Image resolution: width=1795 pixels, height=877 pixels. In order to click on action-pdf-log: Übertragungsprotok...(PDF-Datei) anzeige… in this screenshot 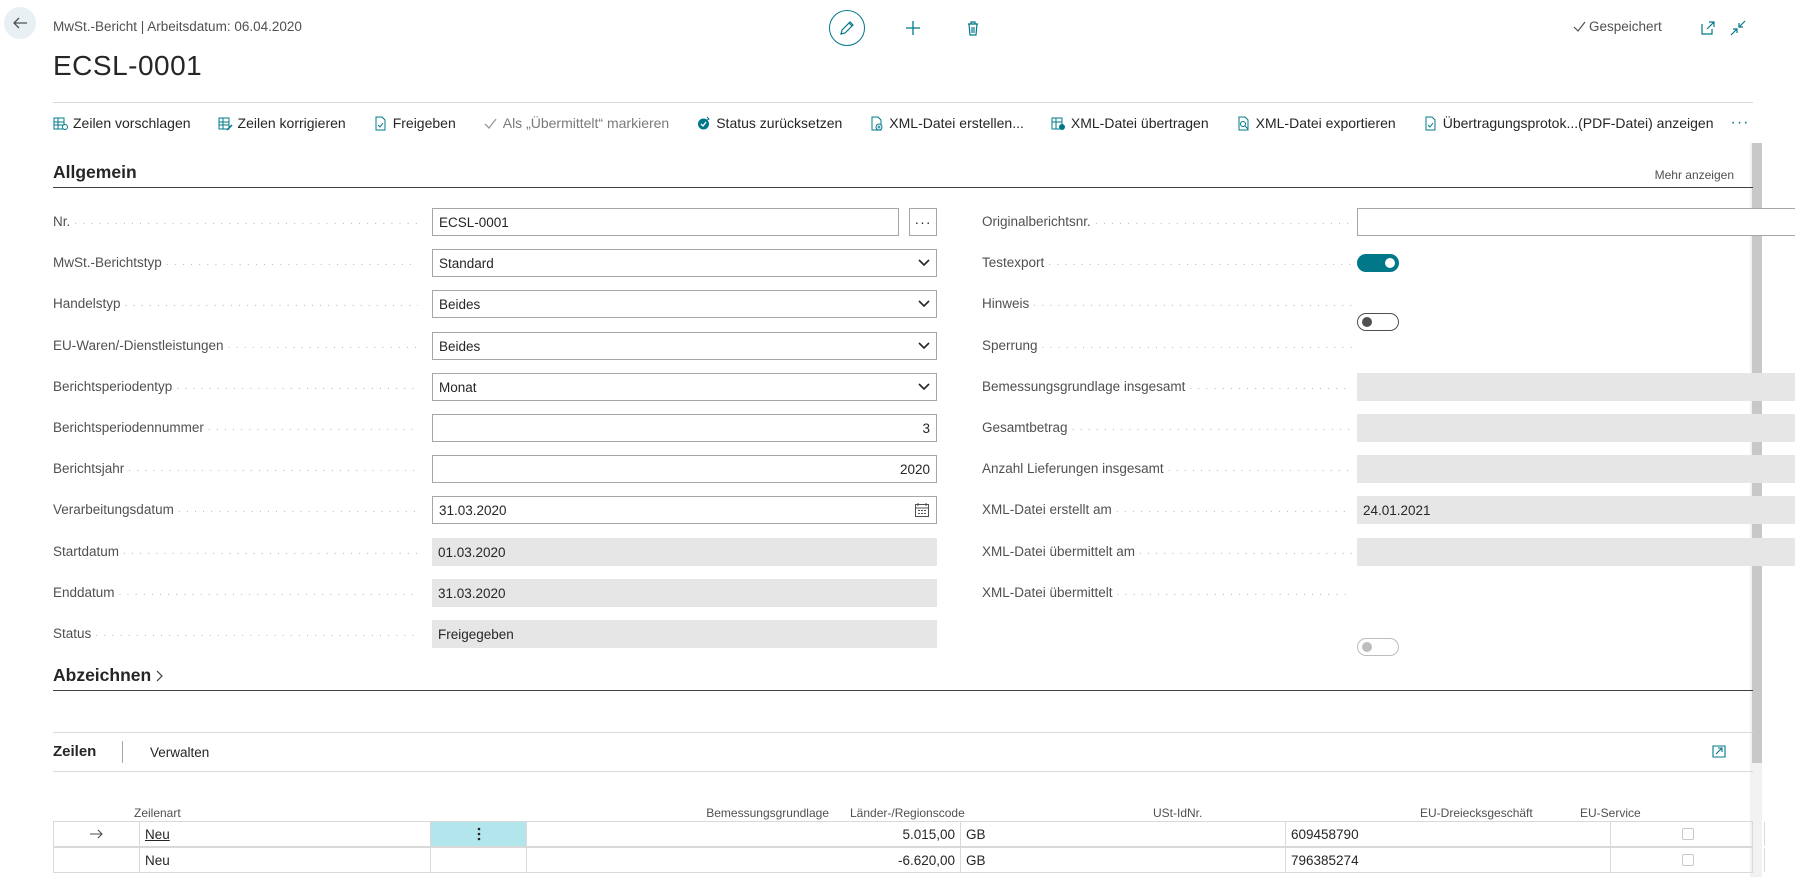, I will do `click(1568, 123)`.